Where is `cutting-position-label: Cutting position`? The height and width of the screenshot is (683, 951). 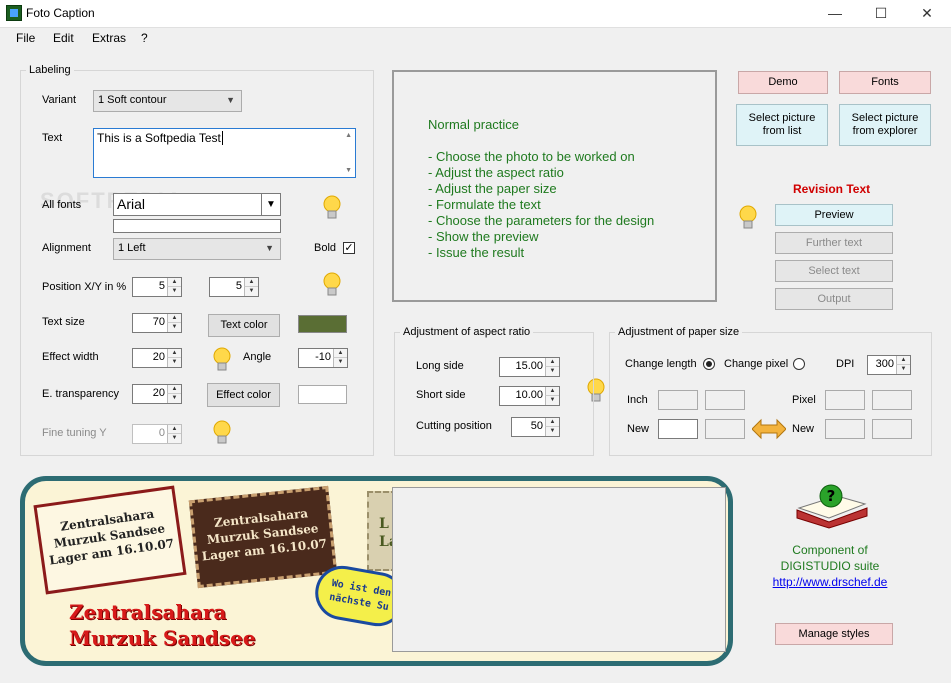
cutting-position-label: Cutting position is located at coordinates (454, 426).